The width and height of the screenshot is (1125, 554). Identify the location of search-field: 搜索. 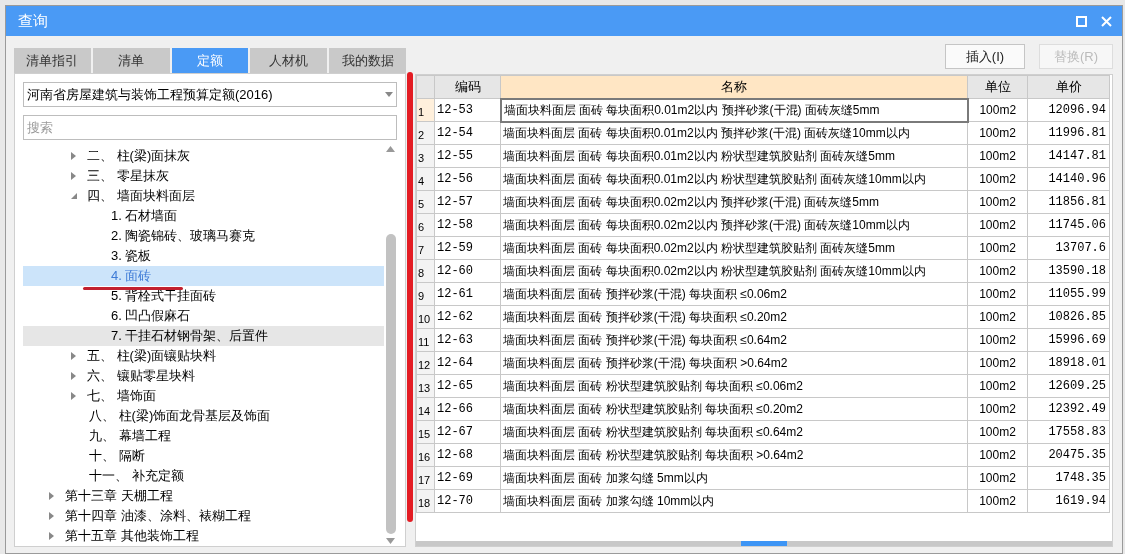
(210, 127).